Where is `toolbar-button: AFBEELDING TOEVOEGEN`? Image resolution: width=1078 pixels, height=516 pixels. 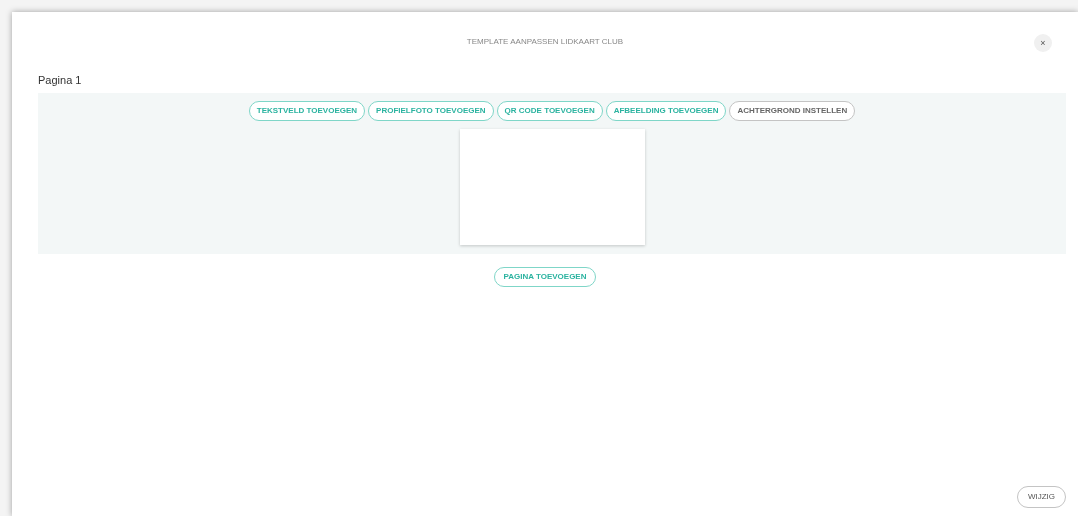
toolbar-button: AFBEELDING TOEVOEGEN is located at coordinates (666, 110).